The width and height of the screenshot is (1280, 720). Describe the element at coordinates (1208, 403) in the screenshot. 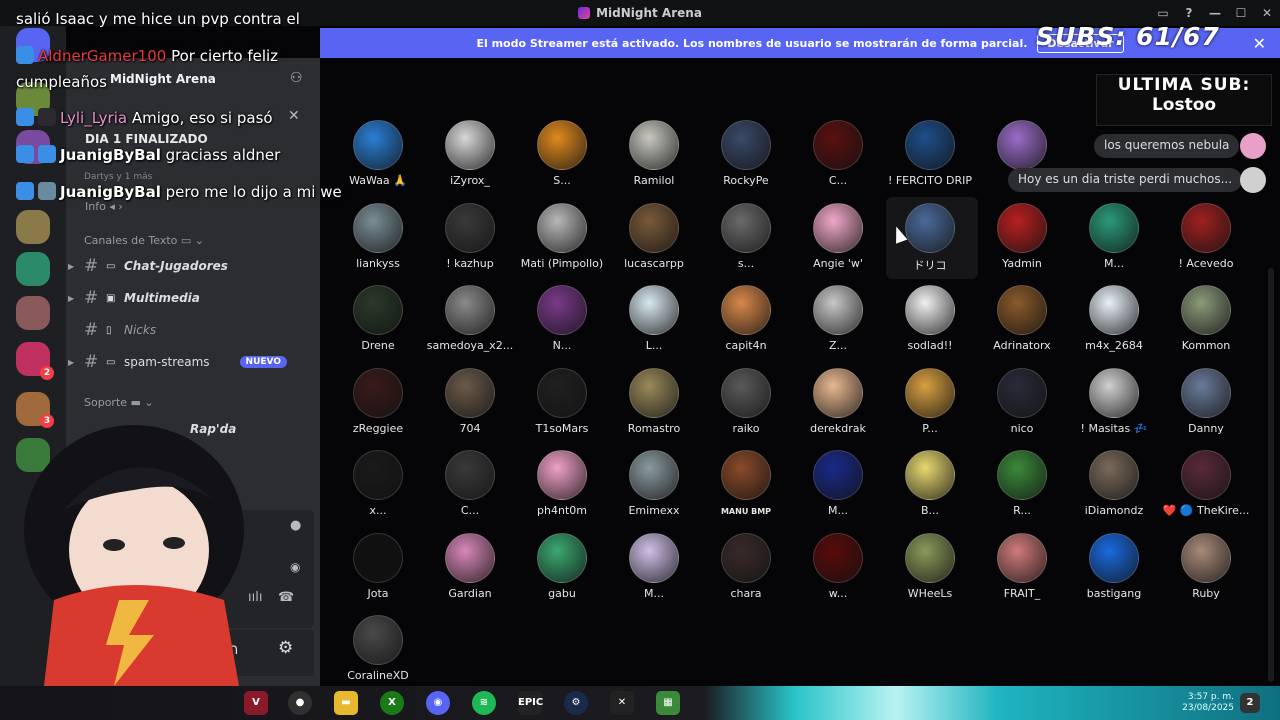

I see `member-card: Danny` at that location.